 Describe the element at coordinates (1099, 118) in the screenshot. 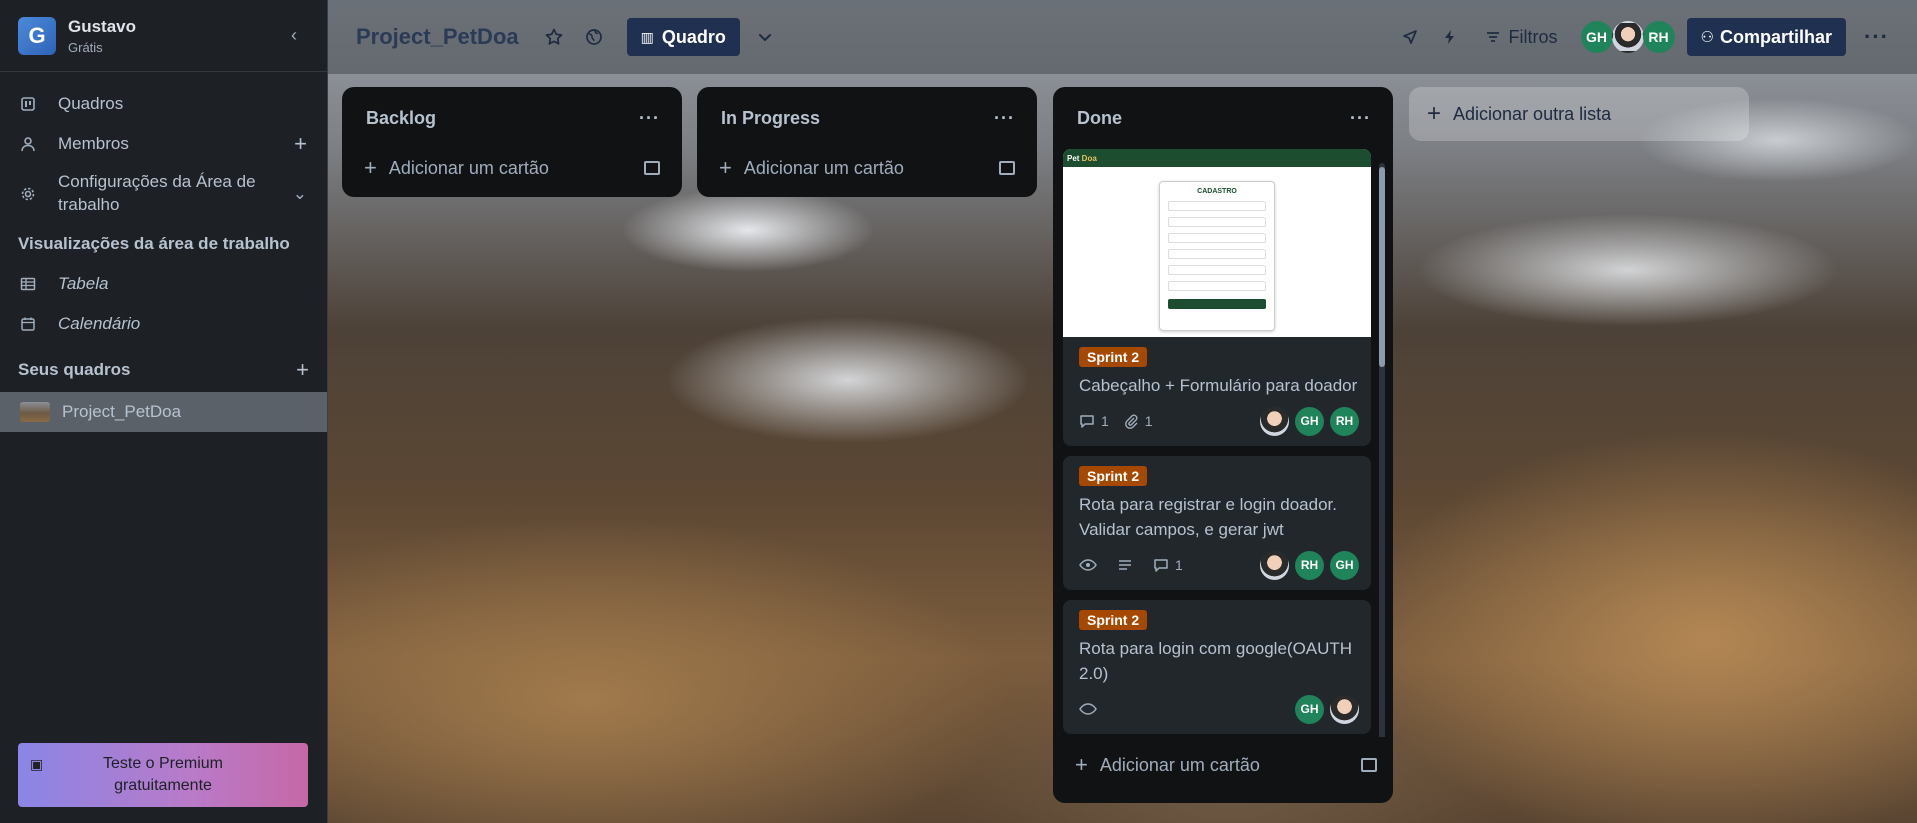

I see `list-title: Done` at that location.